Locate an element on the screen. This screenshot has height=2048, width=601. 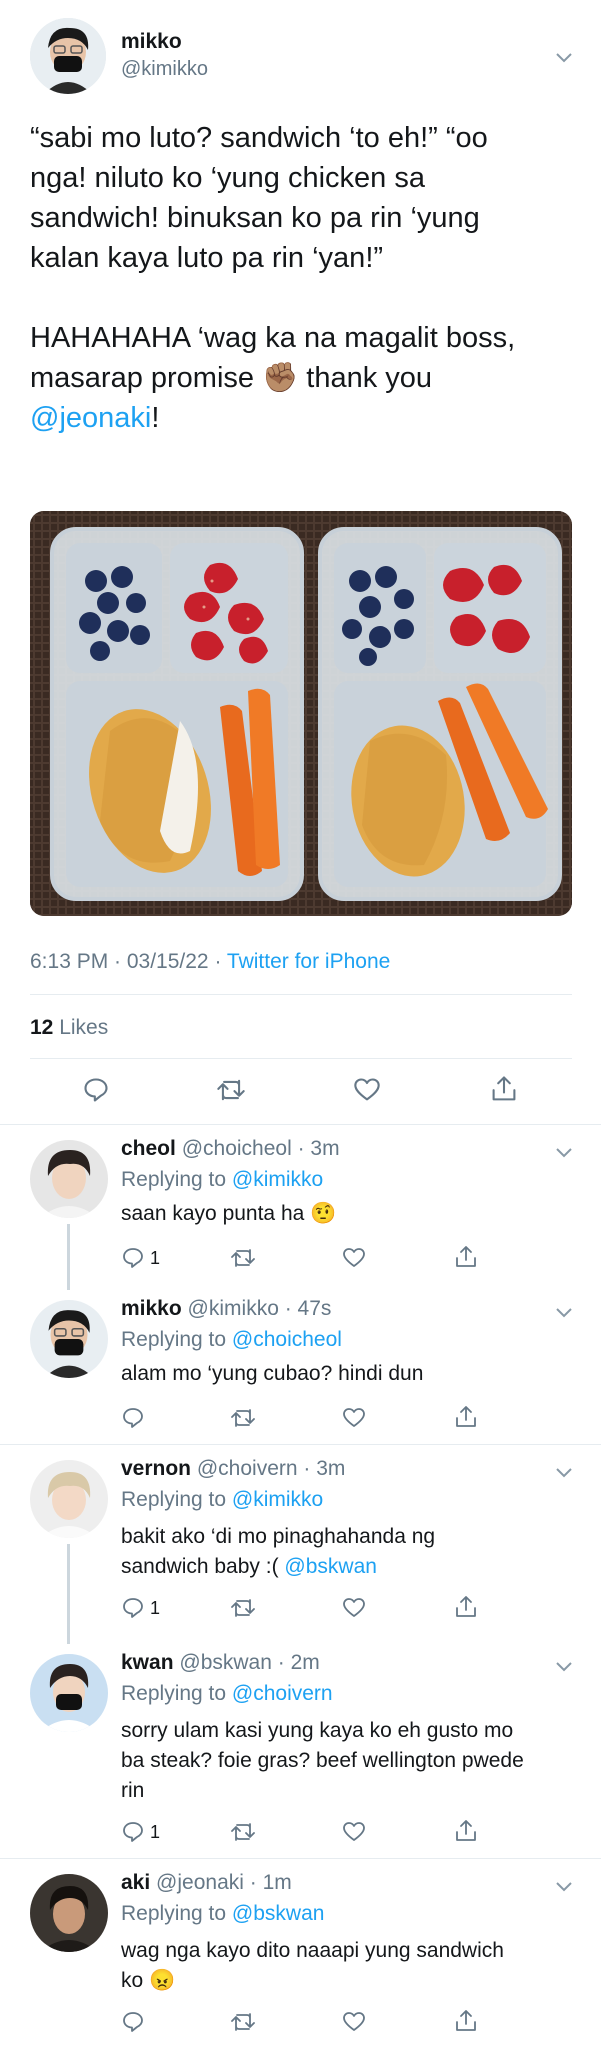
reply-author-name: kwan is located at coordinates (147, 1662).